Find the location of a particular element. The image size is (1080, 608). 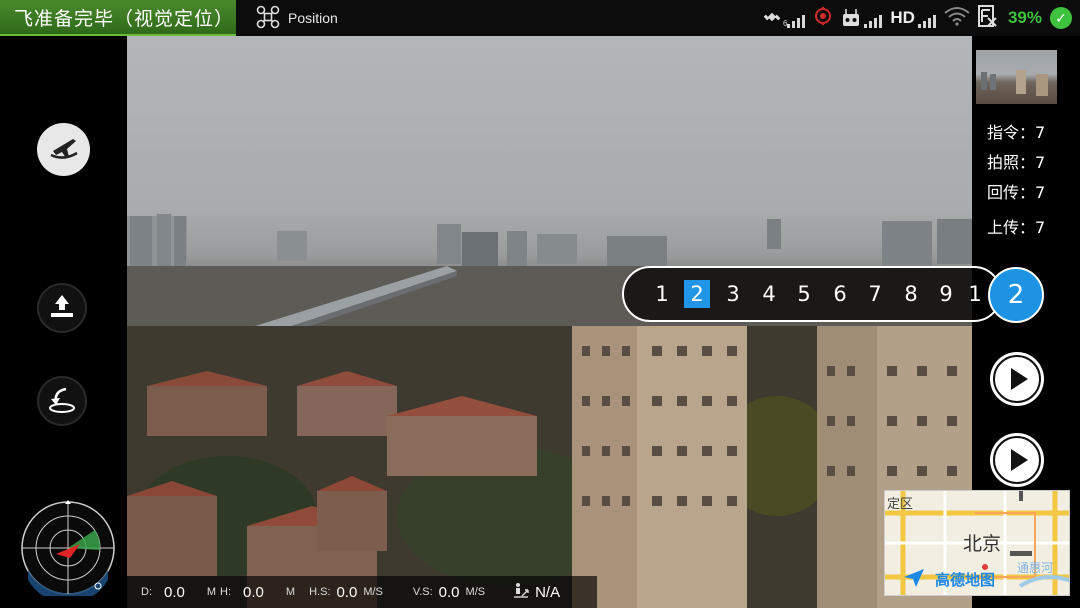

upload-label: 上传： is located at coordinates (1011, 227).